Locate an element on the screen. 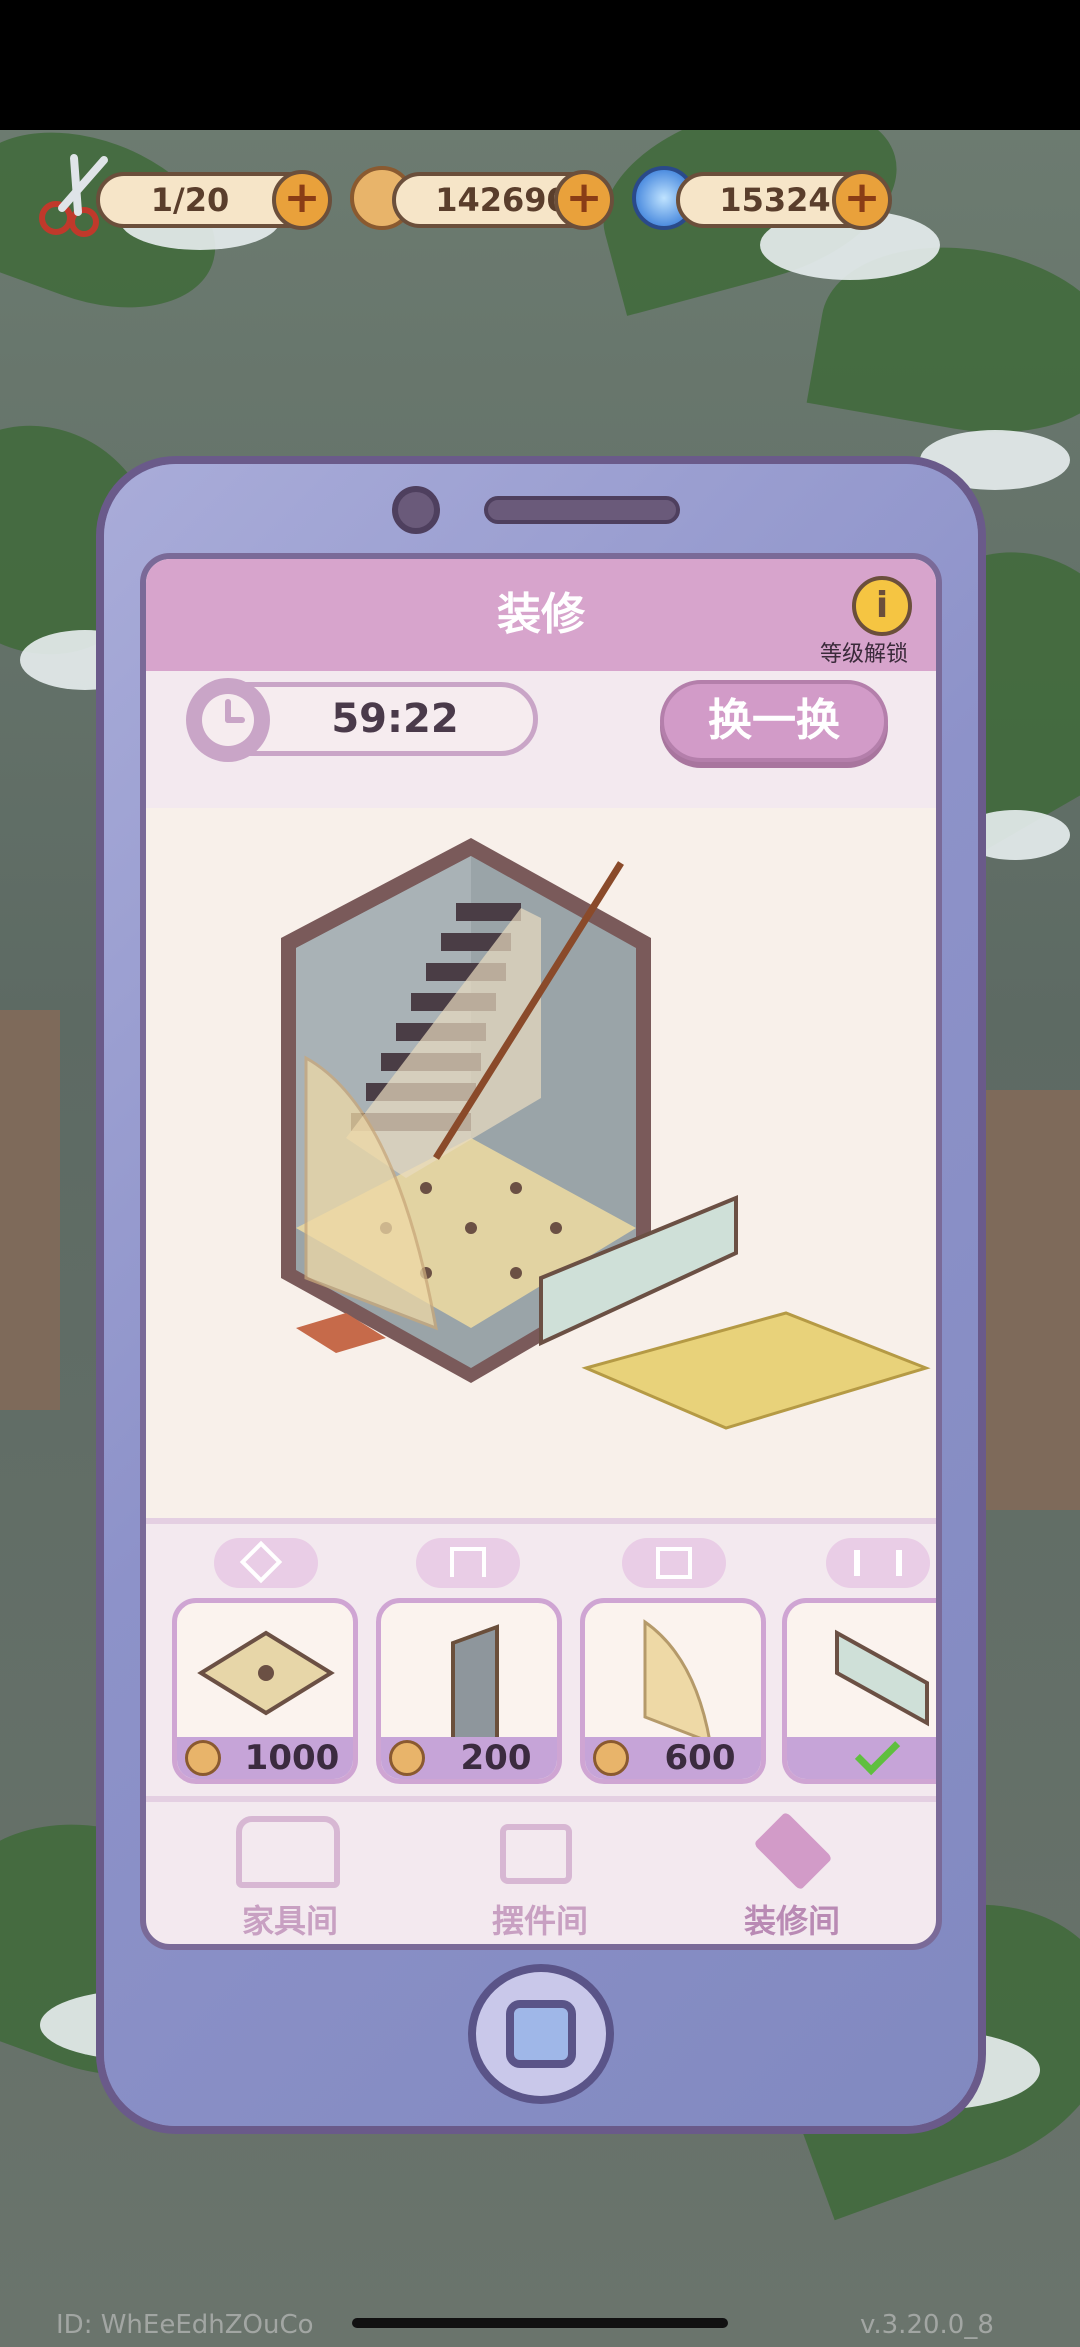  timer-text: 59:22 is located at coordinates (395, 719).